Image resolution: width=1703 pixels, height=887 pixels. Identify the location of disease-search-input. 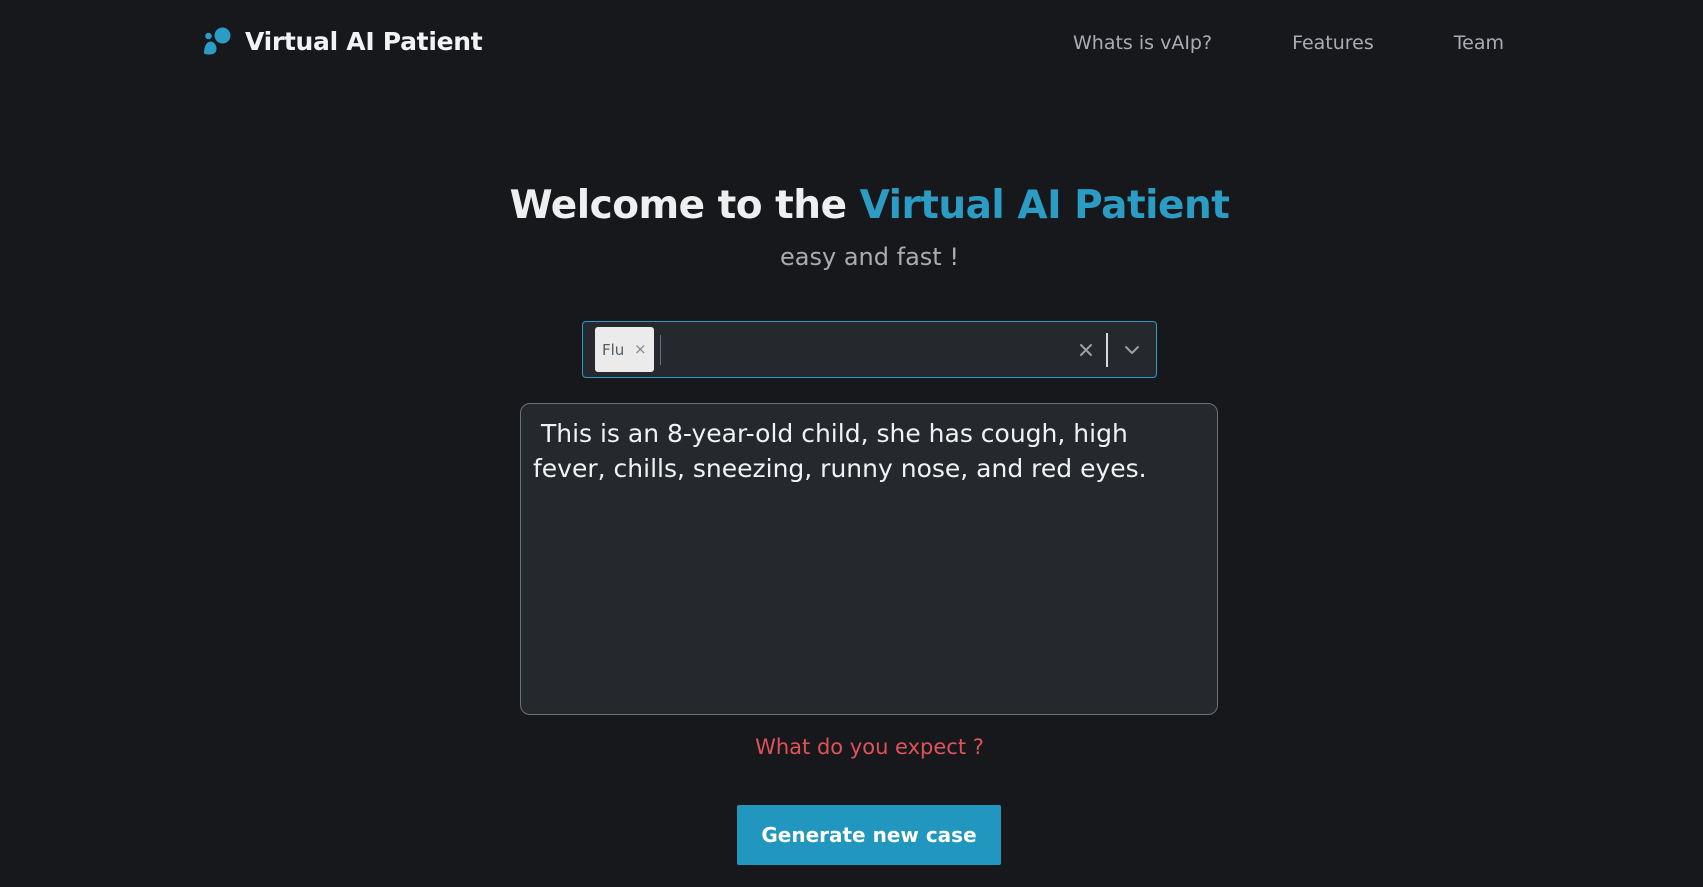
(864, 349).